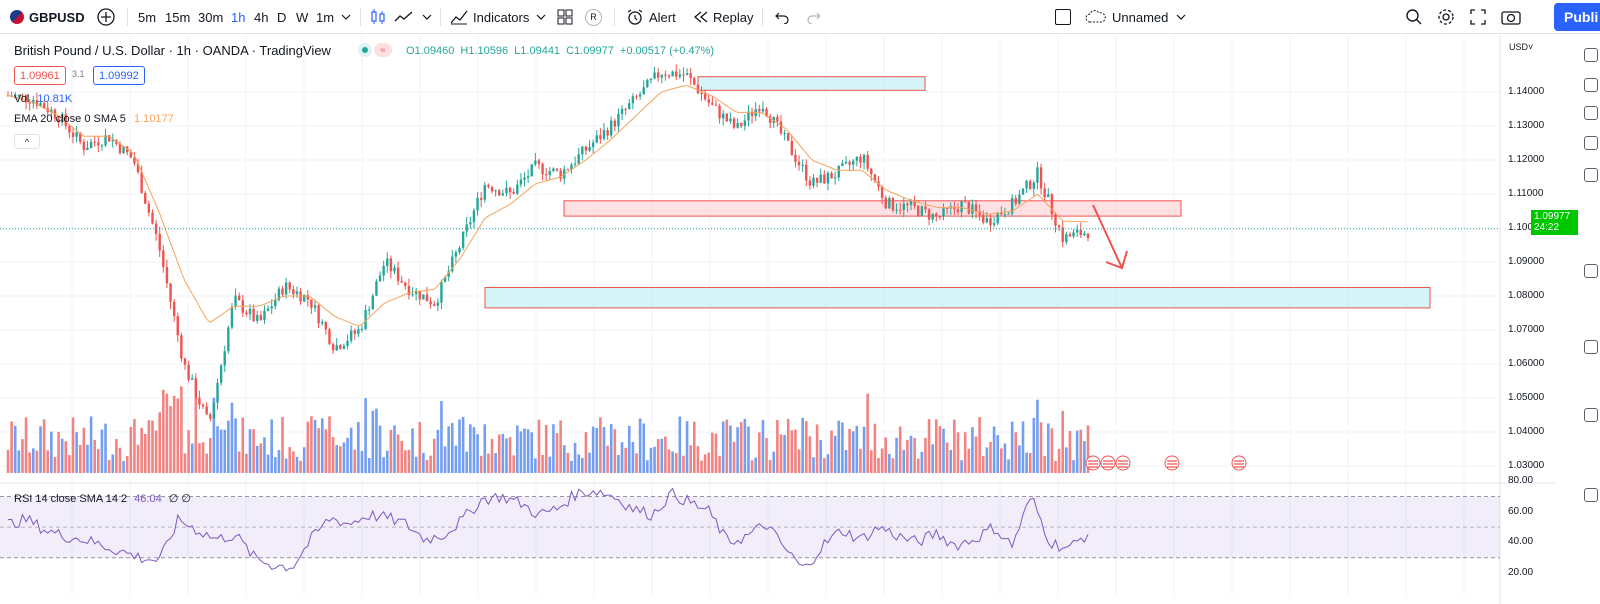 The height and width of the screenshot is (604, 1600). Describe the element at coordinates (1591, 495) in the screenshot. I see `help-icon` at that location.